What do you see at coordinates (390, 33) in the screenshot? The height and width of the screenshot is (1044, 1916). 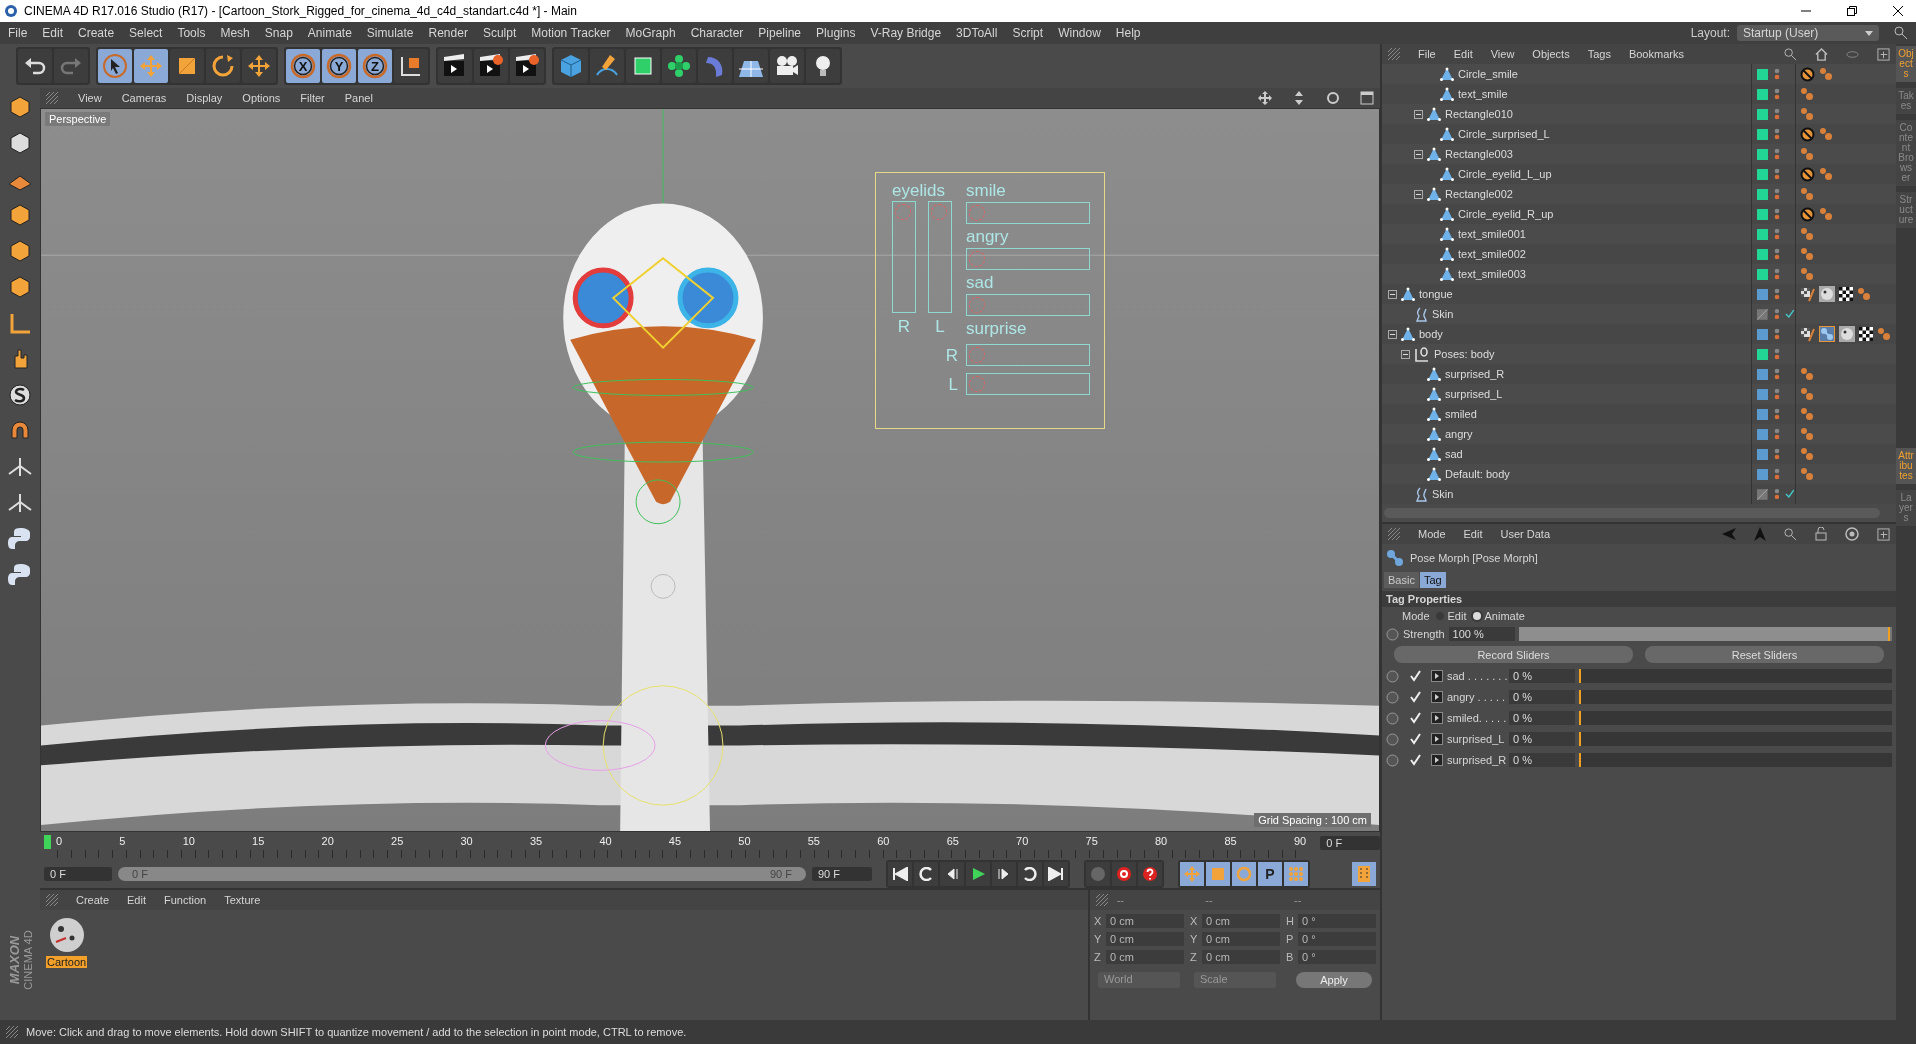 I see `menu-item: Simulate` at bounding box center [390, 33].